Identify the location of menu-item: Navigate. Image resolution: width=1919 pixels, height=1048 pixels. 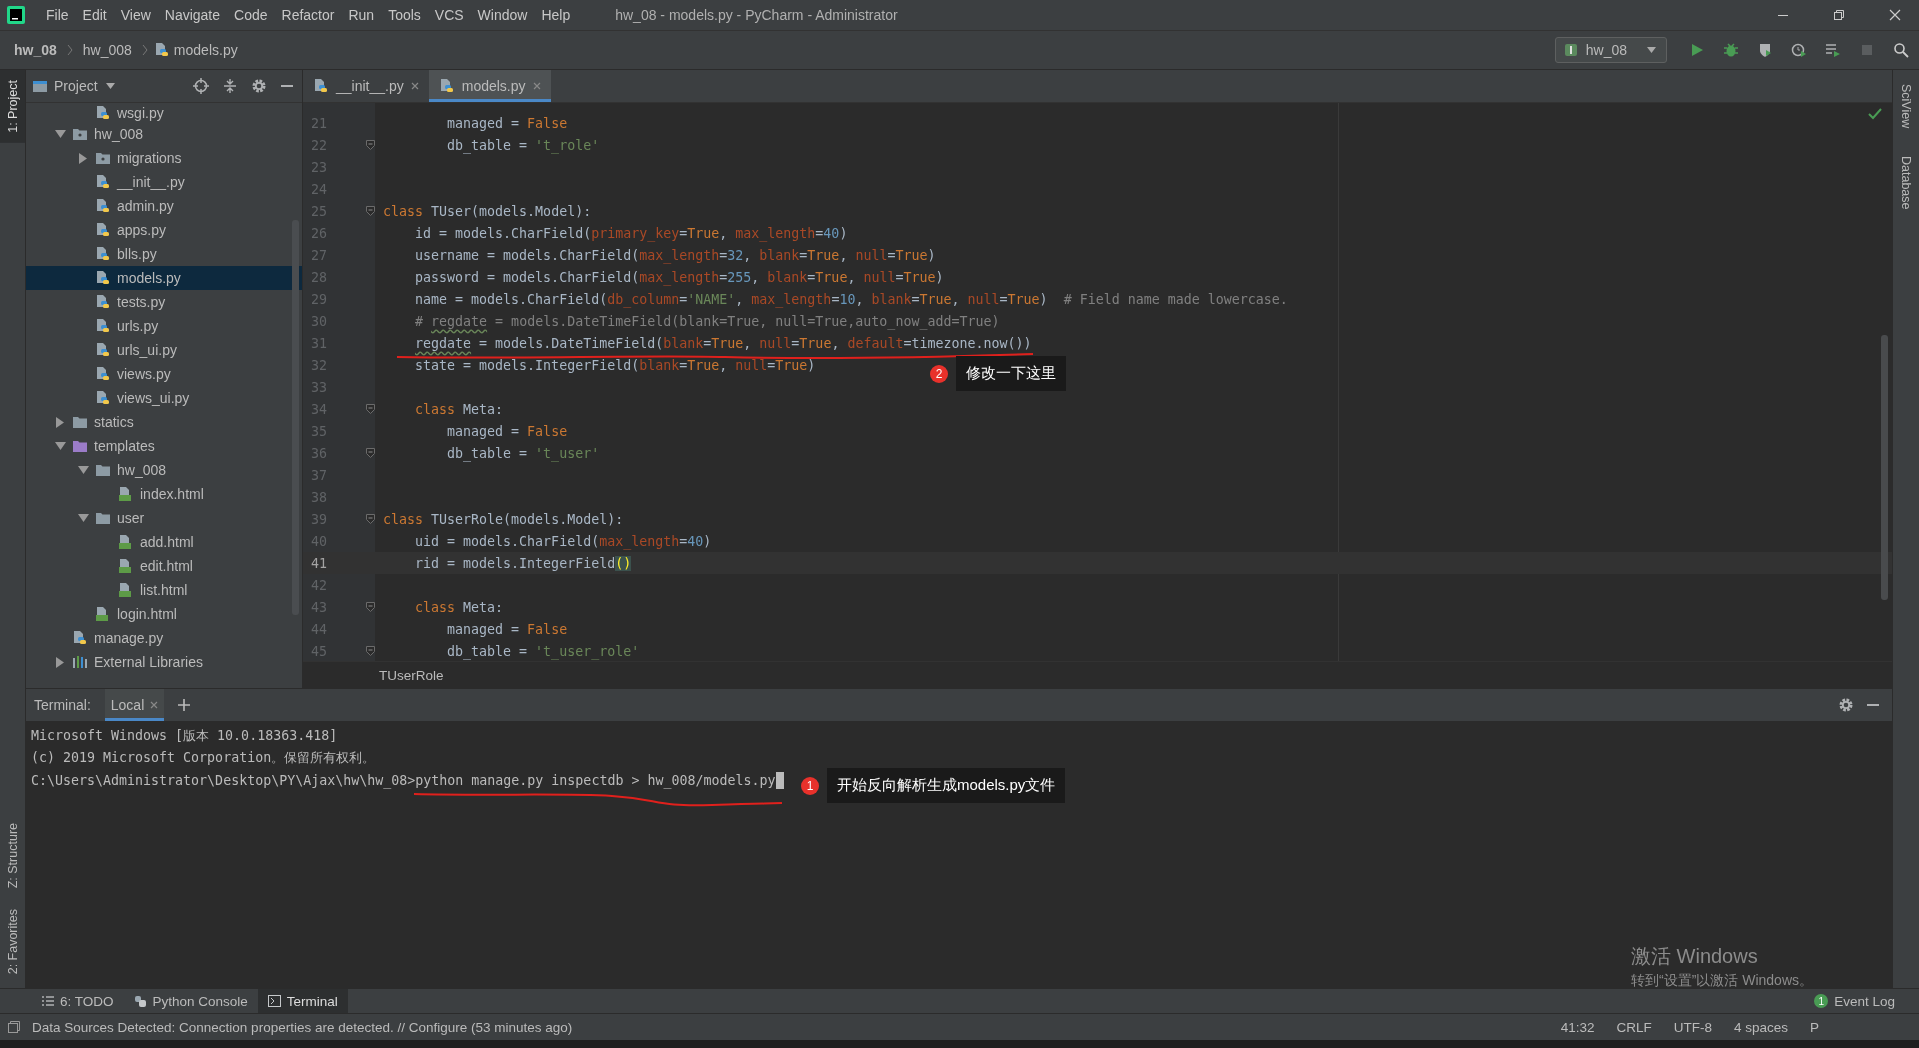
(192, 15).